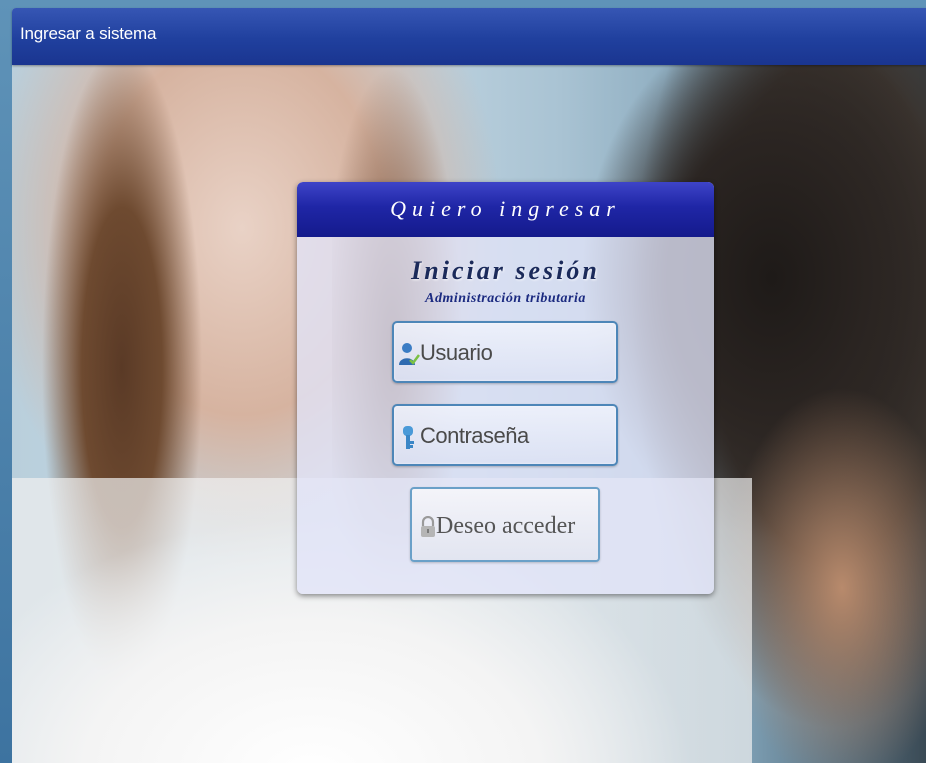 The width and height of the screenshot is (926, 763). I want to click on padlock-icon, so click(428, 526).